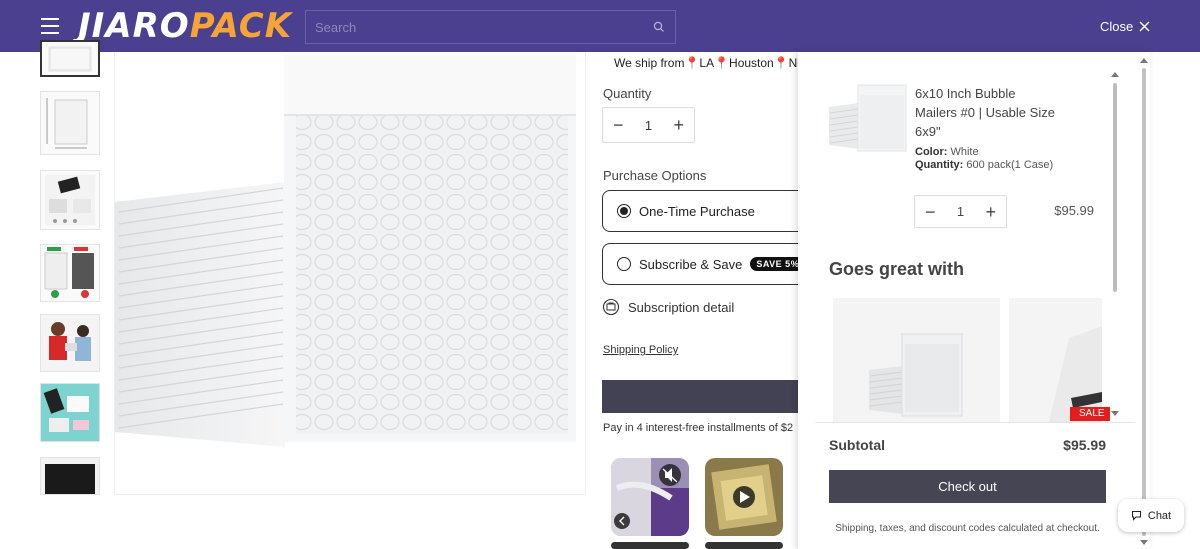 Image resolution: width=1200 pixels, height=549 pixels. Describe the element at coordinates (1074, 210) in the screenshot. I see `cart-item-price: $95.99` at that location.